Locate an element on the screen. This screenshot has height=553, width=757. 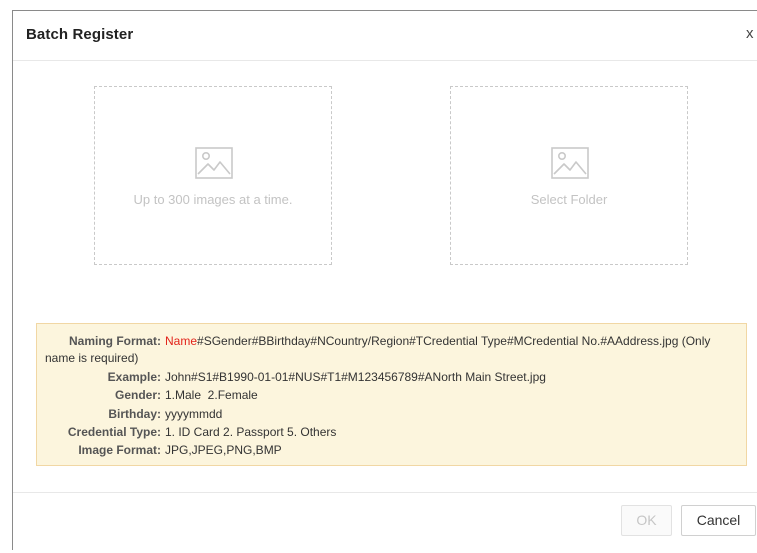
select-folder-area: Select Folder is located at coordinates (569, 175).